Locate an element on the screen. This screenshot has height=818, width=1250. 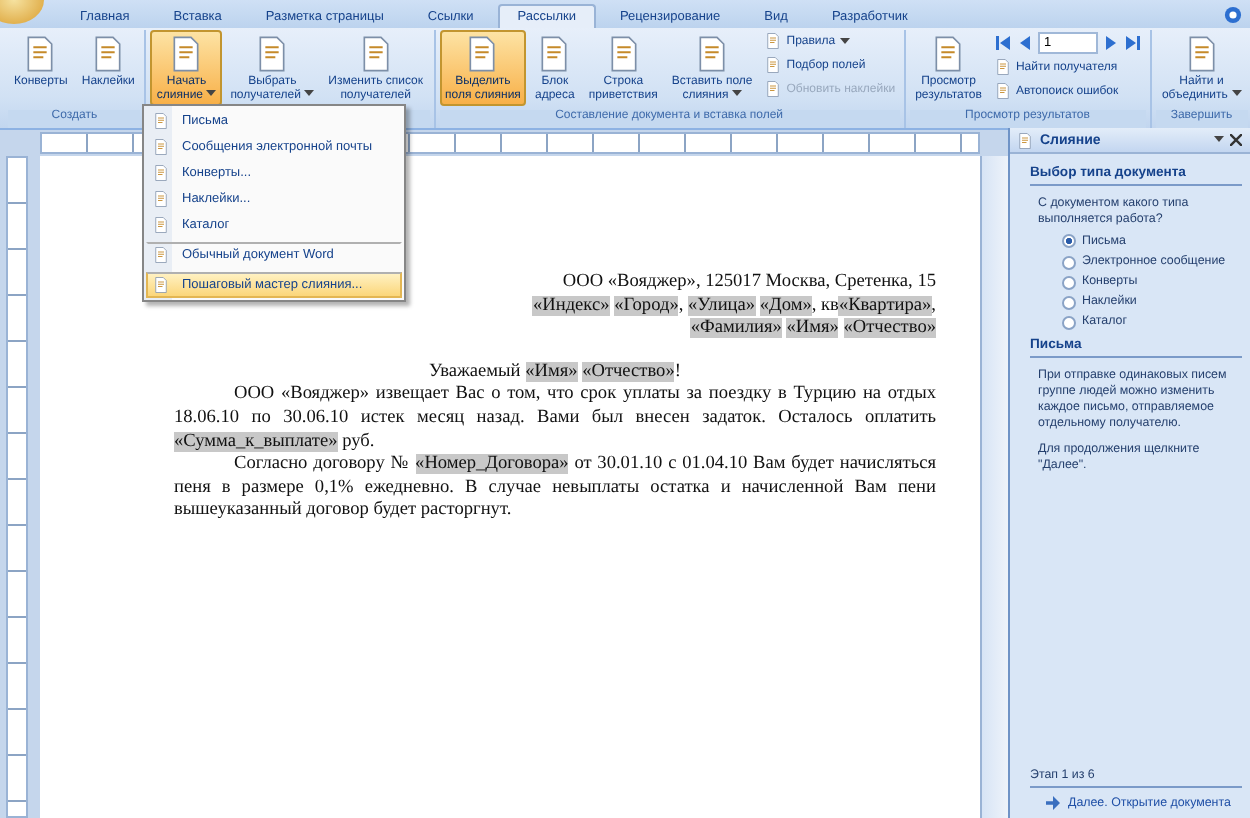
previous-record-icon is located at coordinates (1024, 42).